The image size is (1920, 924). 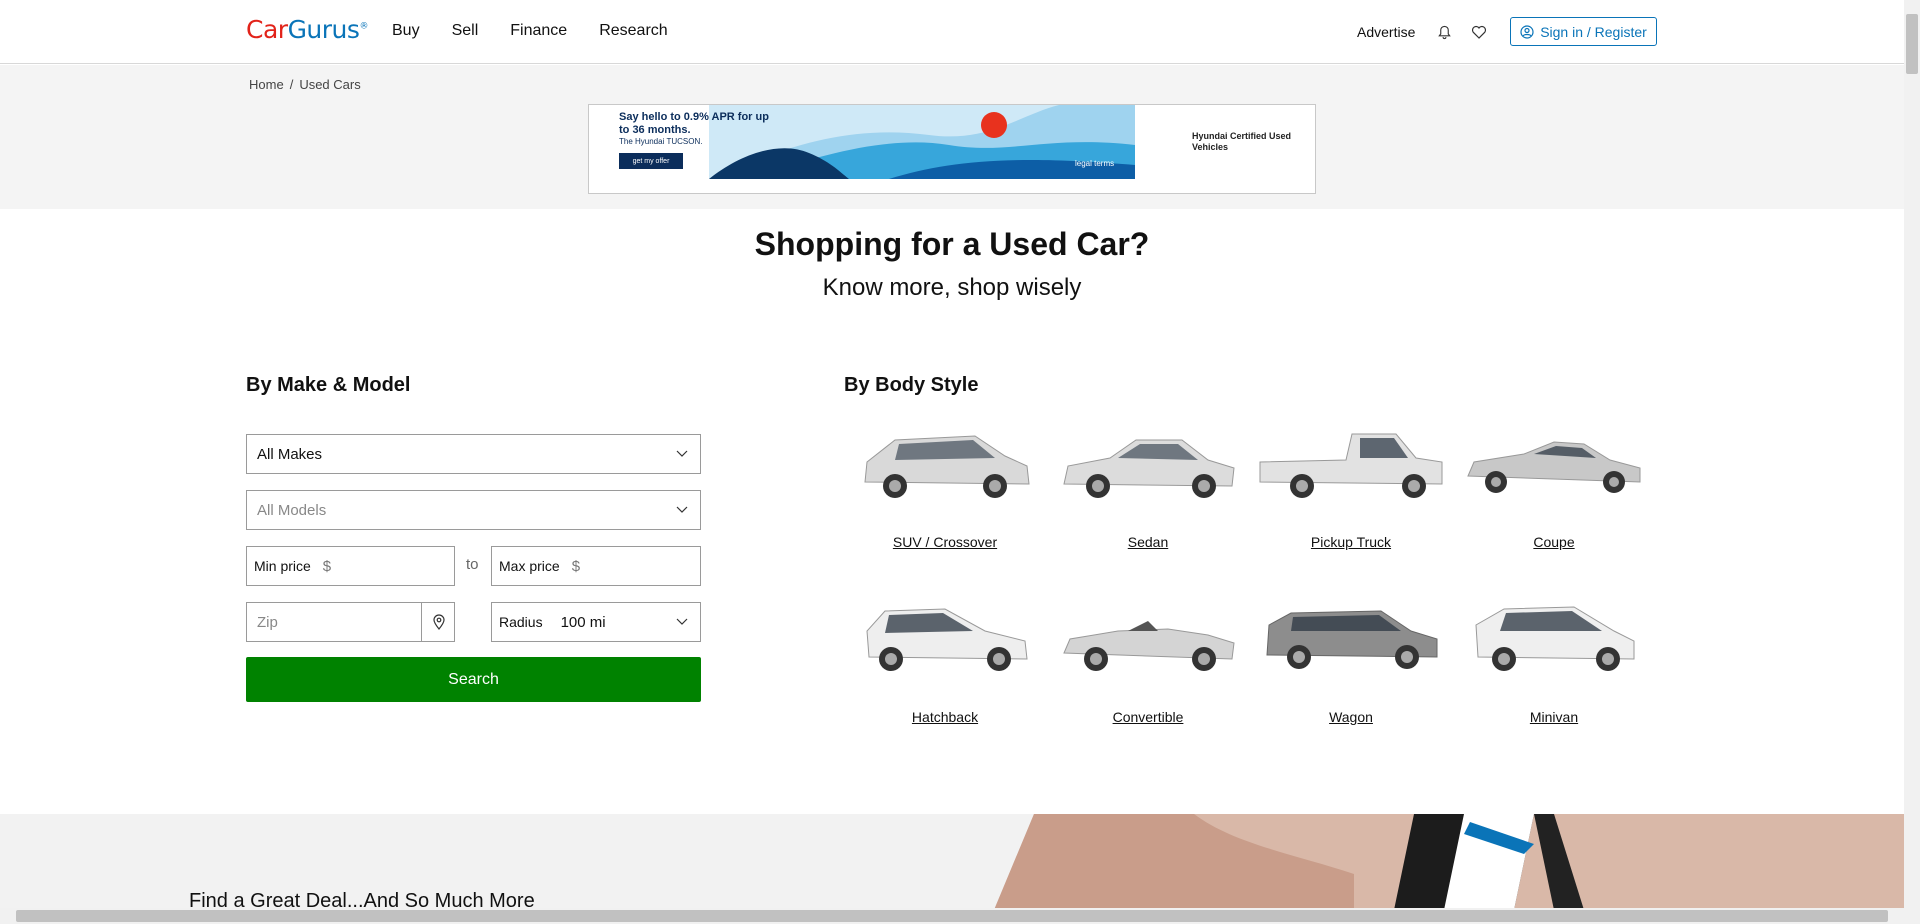 I want to click on make-select: All Makes, so click(x=473, y=454).